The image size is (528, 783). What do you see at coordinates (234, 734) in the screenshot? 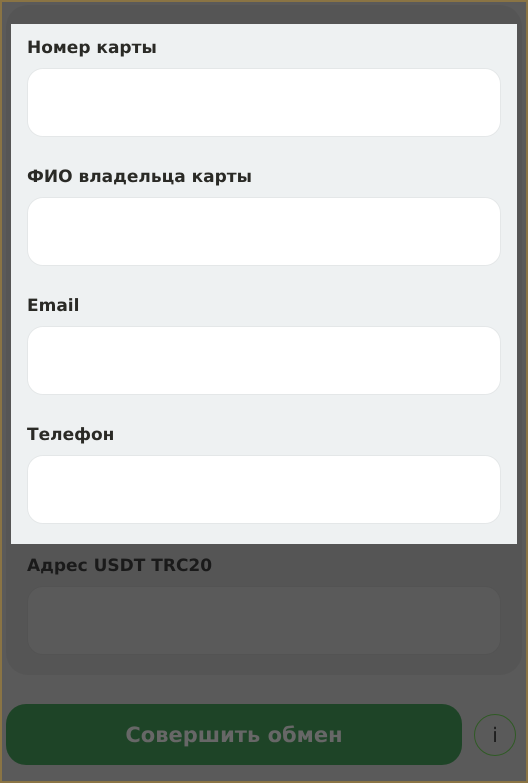
I see `exchange-button: Совершить обмен` at bounding box center [234, 734].